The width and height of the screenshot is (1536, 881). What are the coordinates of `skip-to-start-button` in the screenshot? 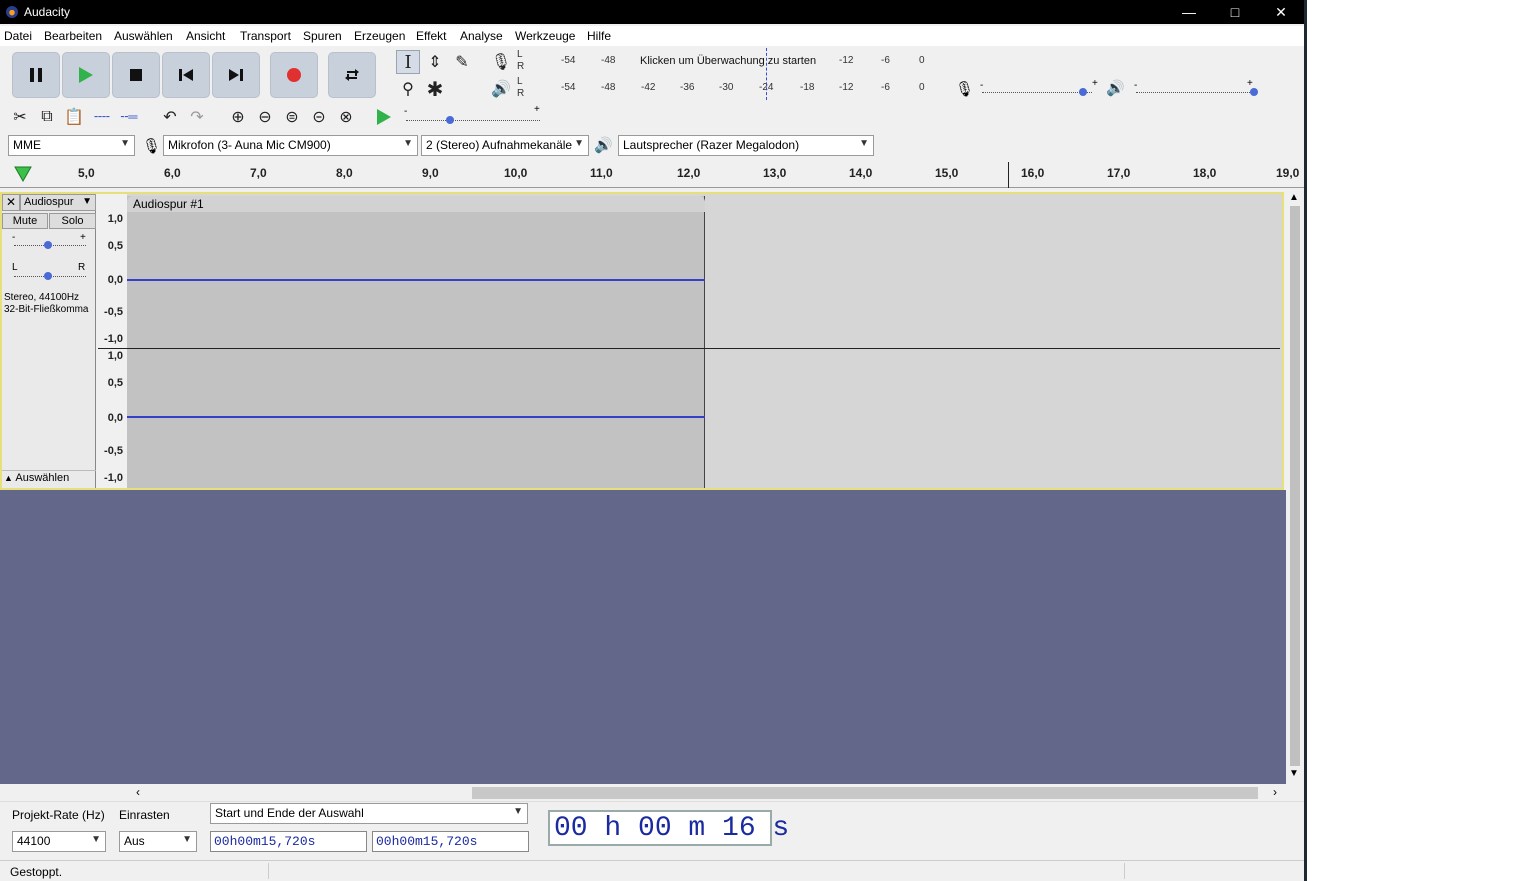 It's located at (186, 75).